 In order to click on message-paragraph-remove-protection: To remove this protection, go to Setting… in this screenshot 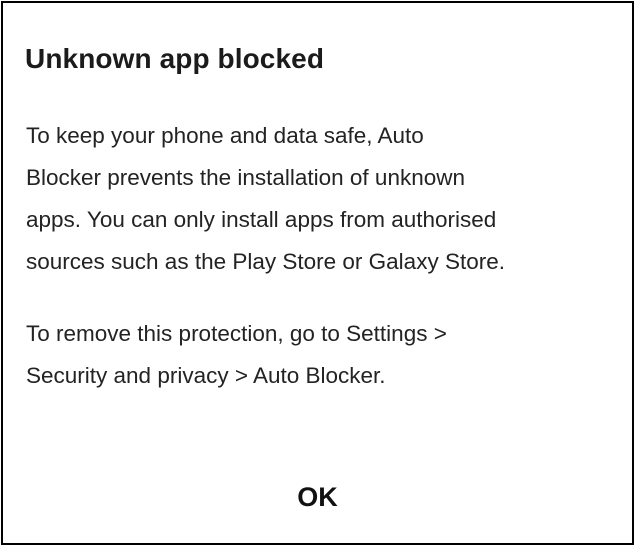, I will do `click(236, 354)`.